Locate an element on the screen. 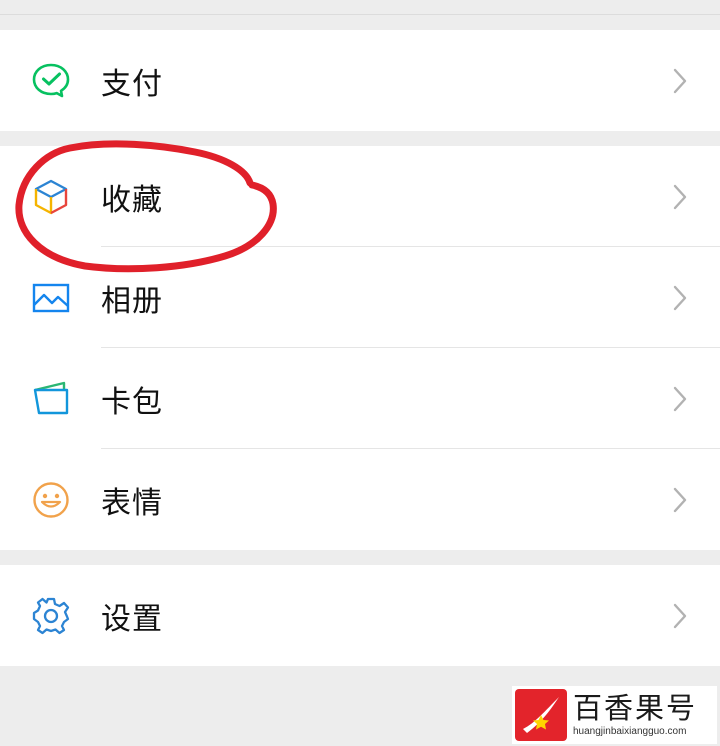 This screenshot has height=746, width=720. menu-item-favorites: 收藏 is located at coordinates (360, 196).